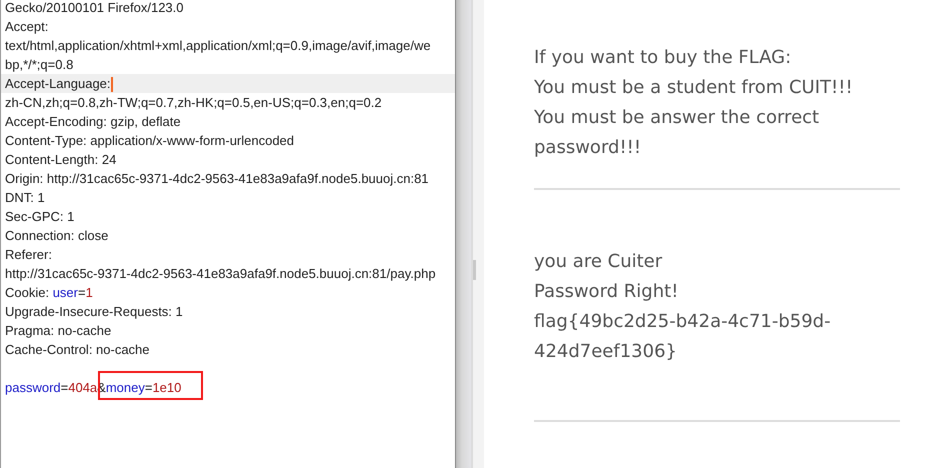 The height and width of the screenshot is (468, 931). What do you see at coordinates (58, 330) in the screenshot?
I see `header-text: Pragma: no-cache` at bounding box center [58, 330].